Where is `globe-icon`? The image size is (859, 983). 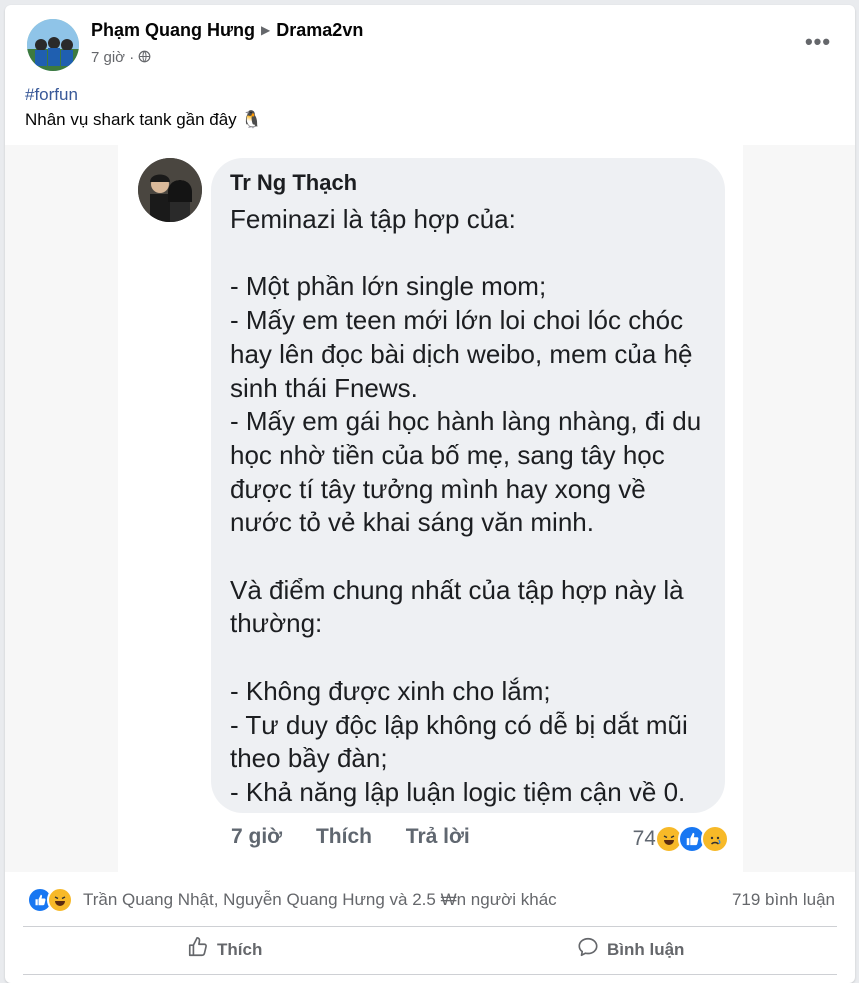
globe-icon is located at coordinates (144, 57).